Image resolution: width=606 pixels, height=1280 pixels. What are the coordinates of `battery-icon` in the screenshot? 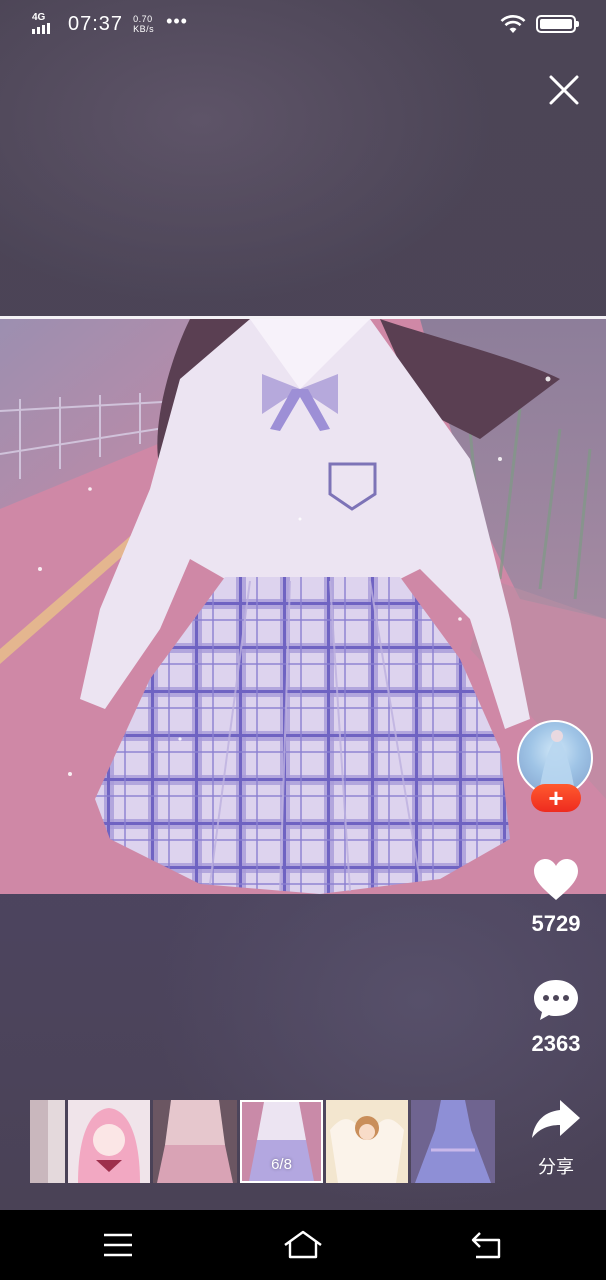 It's located at (557, 24).